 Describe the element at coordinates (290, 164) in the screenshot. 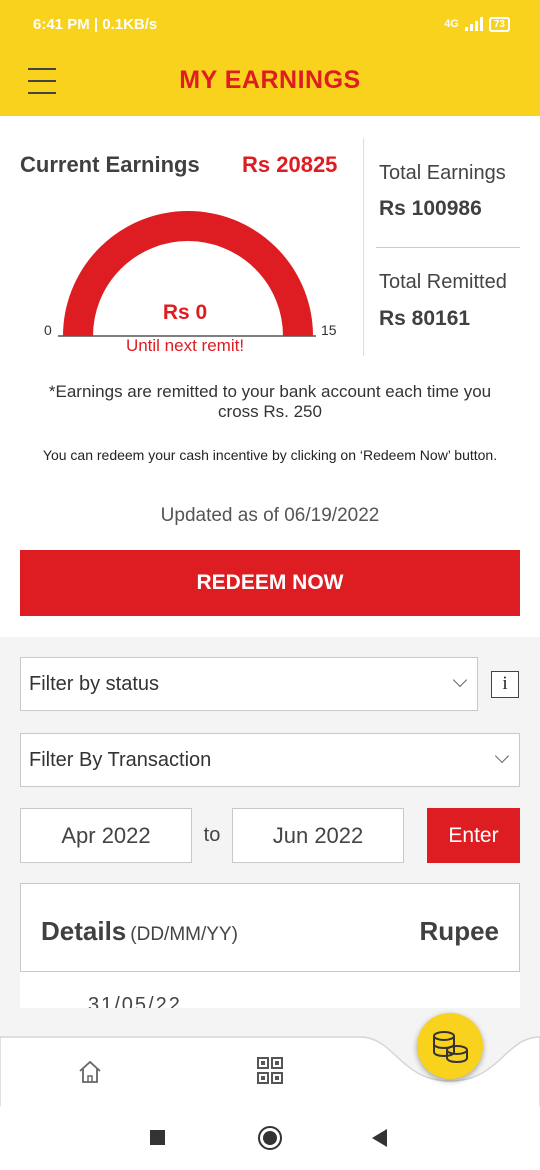

I see `current-earnings-value: Rs 20825` at that location.